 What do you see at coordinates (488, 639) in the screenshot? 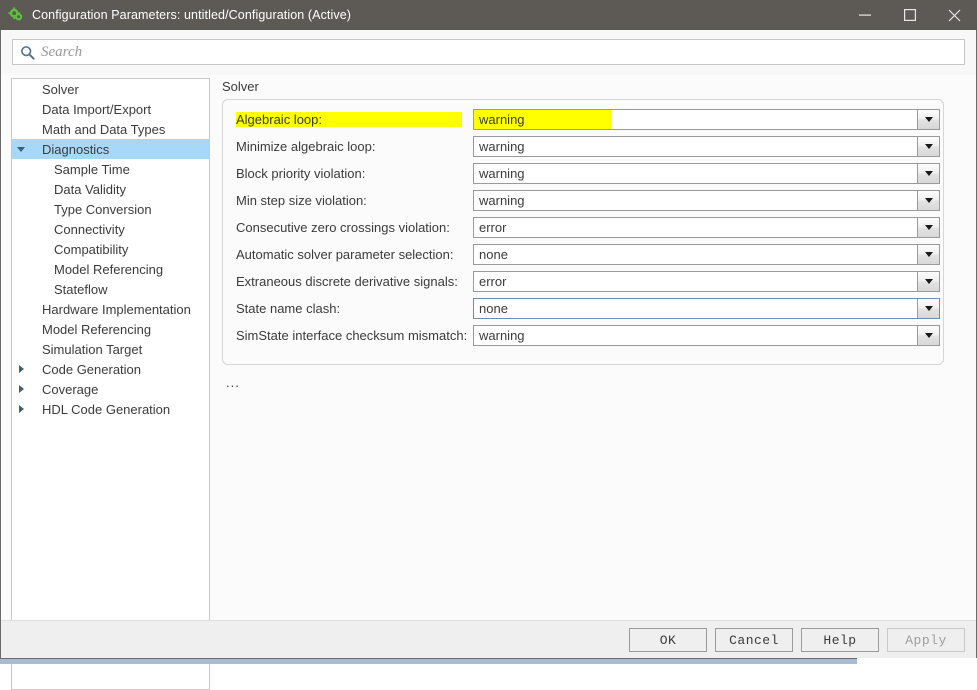
I see `dialog-footer: OK Cancel Help Apply` at bounding box center [488, 639].